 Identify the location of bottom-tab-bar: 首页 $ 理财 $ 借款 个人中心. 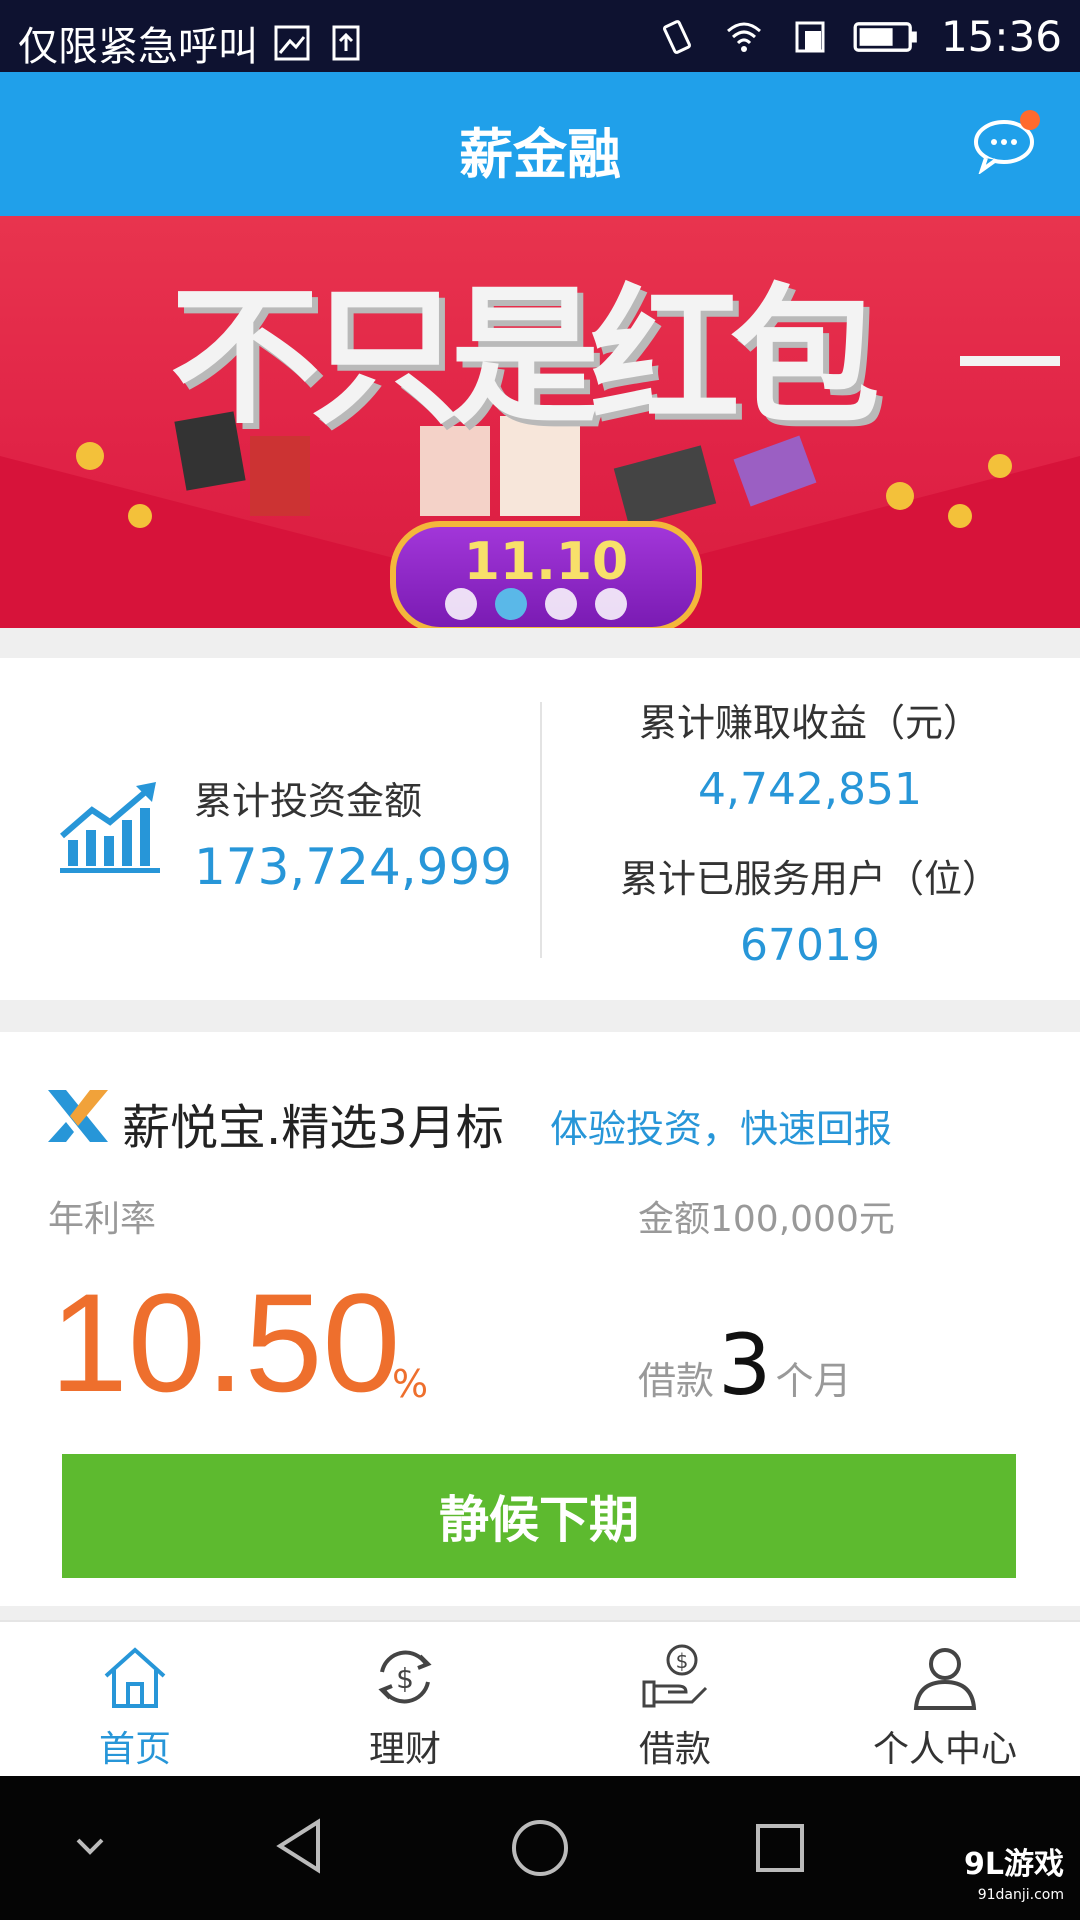
(540, 1699).